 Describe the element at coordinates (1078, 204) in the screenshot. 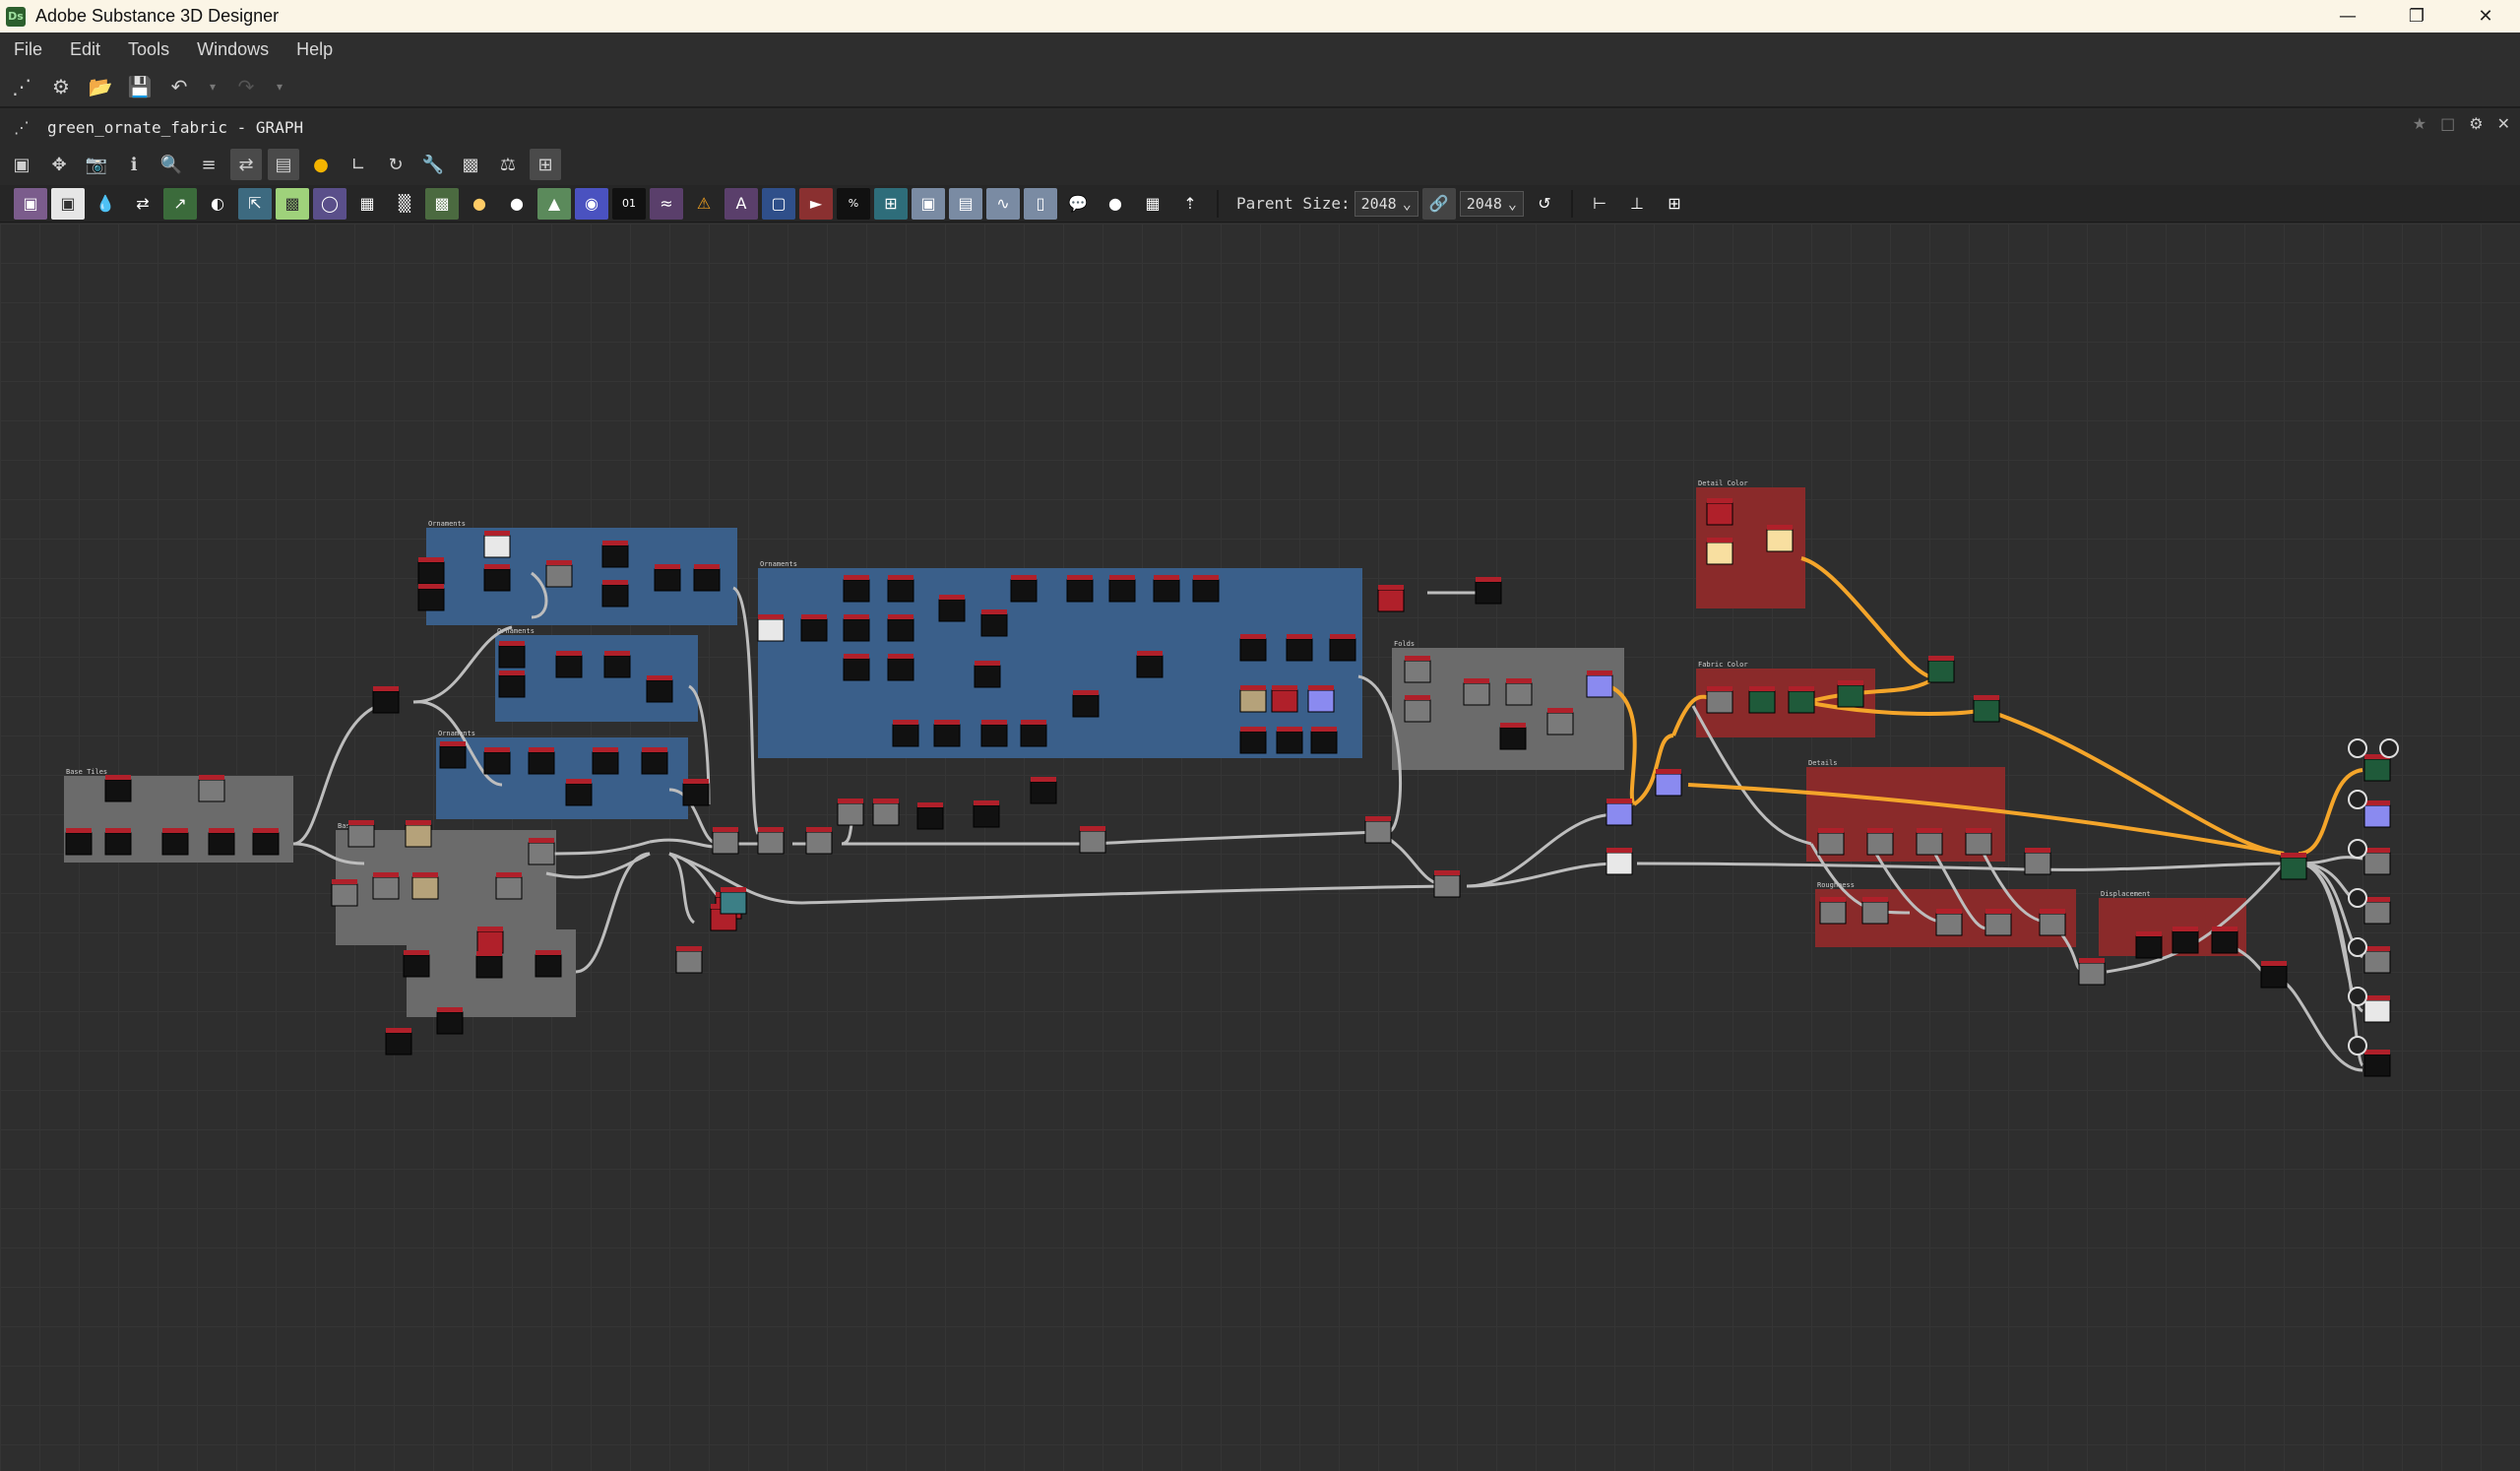

I see `comment-icon: 💬` at that location.